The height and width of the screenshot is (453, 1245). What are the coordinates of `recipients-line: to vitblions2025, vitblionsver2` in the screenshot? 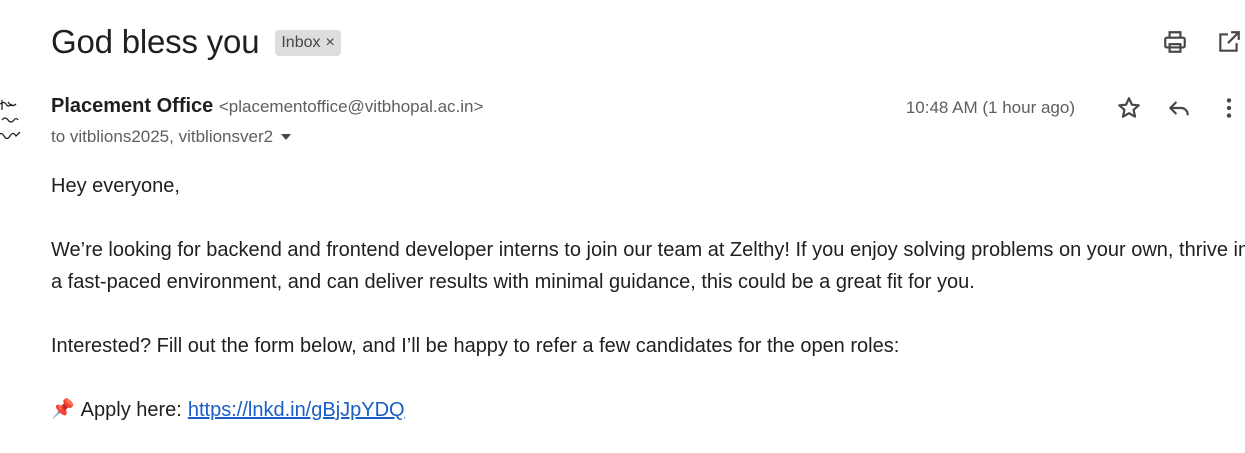 It's located at (171, 137).